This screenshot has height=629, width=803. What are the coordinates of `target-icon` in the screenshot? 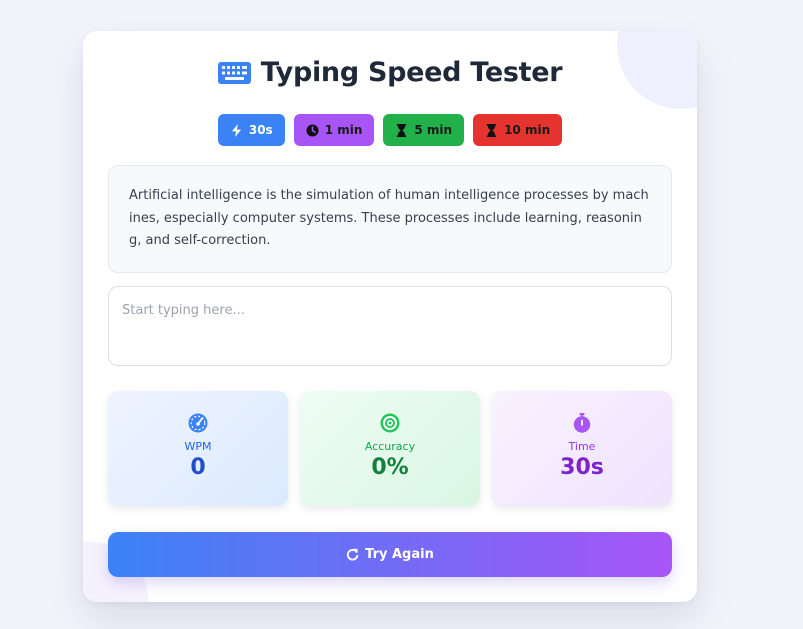 It's located at (390, 423).